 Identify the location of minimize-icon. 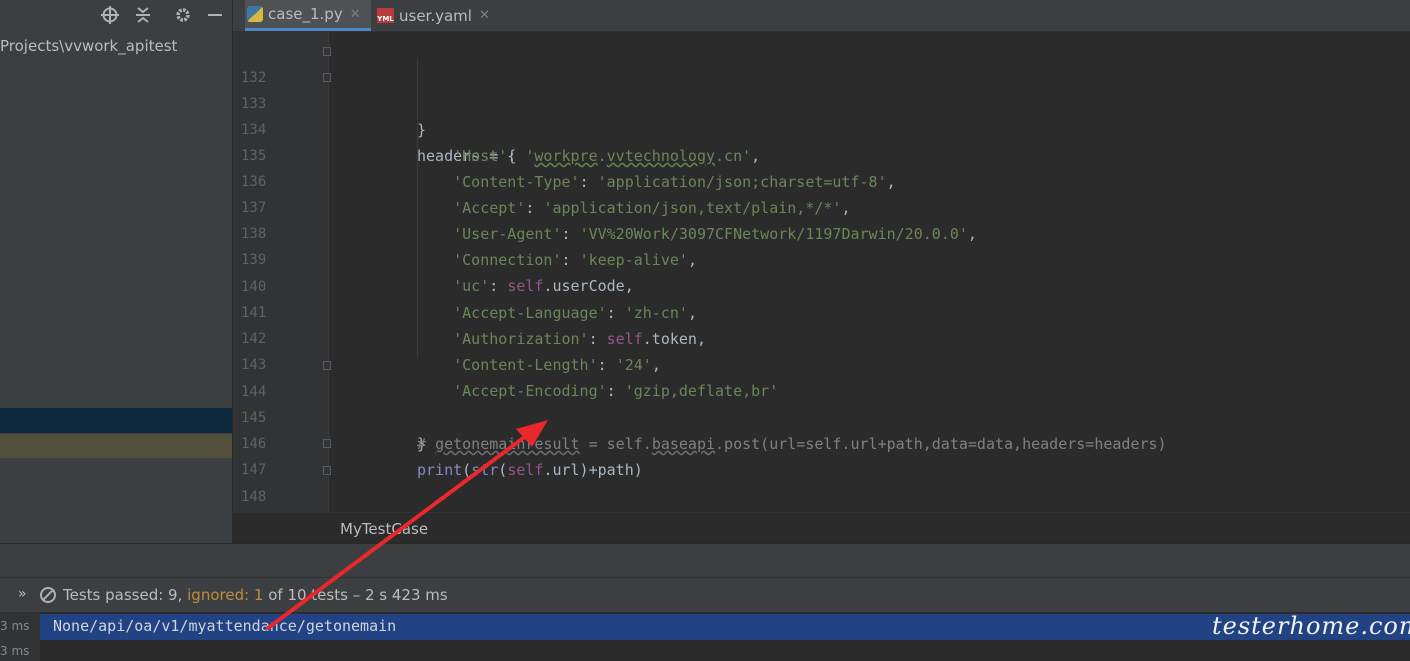
(215, 15).